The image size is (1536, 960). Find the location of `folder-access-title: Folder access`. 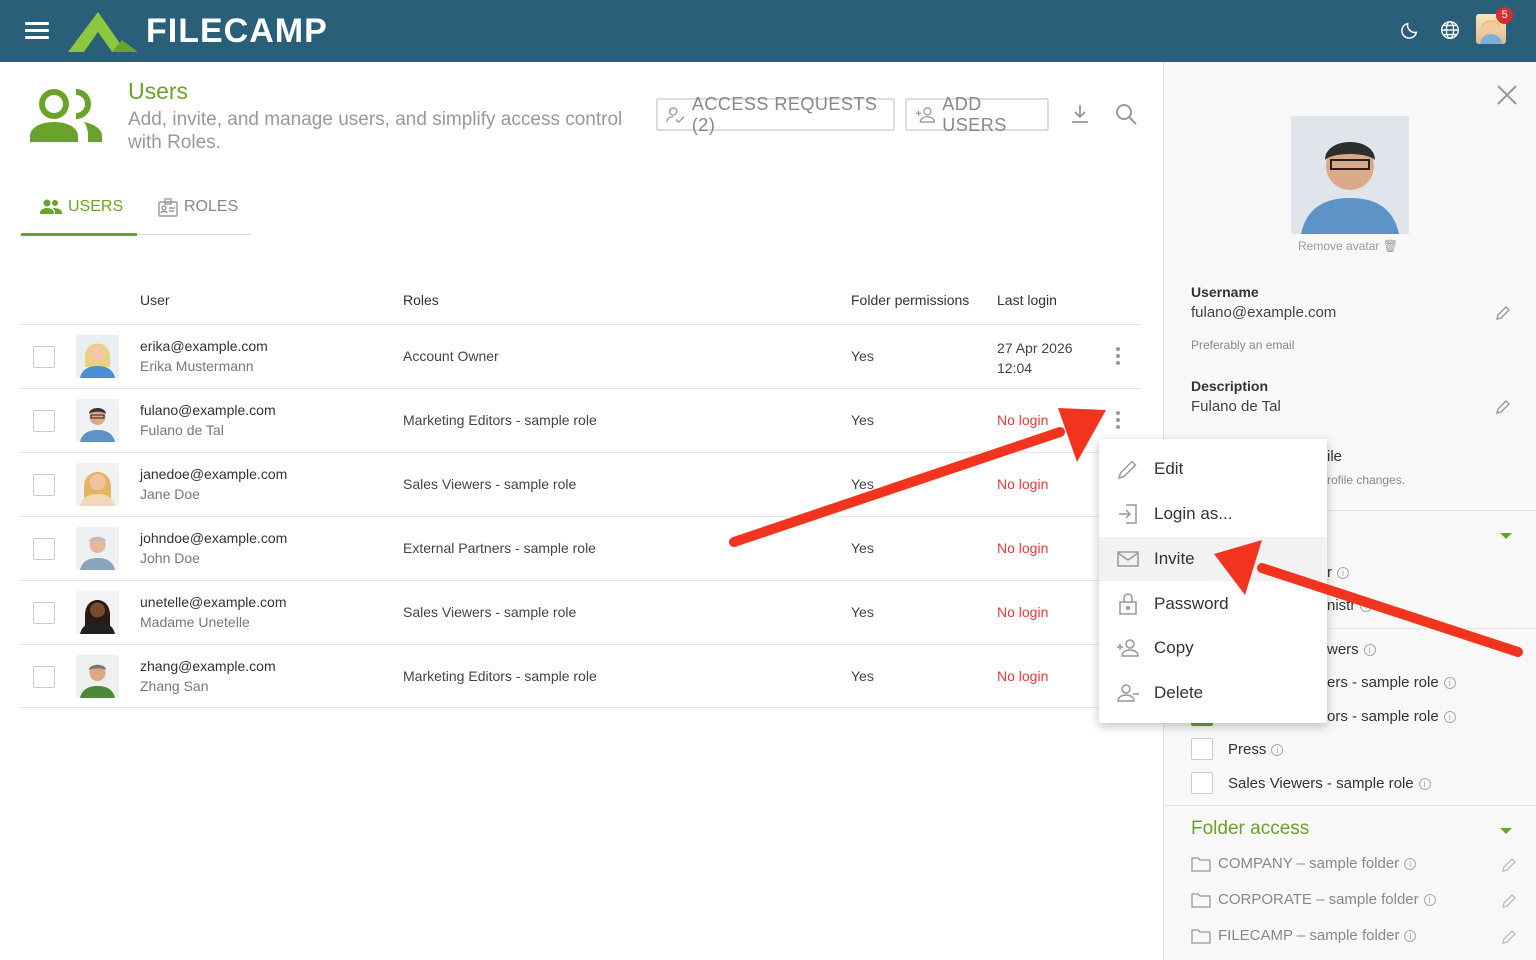

folder-access-title: Folder access is located at coordinates (1250, 829).